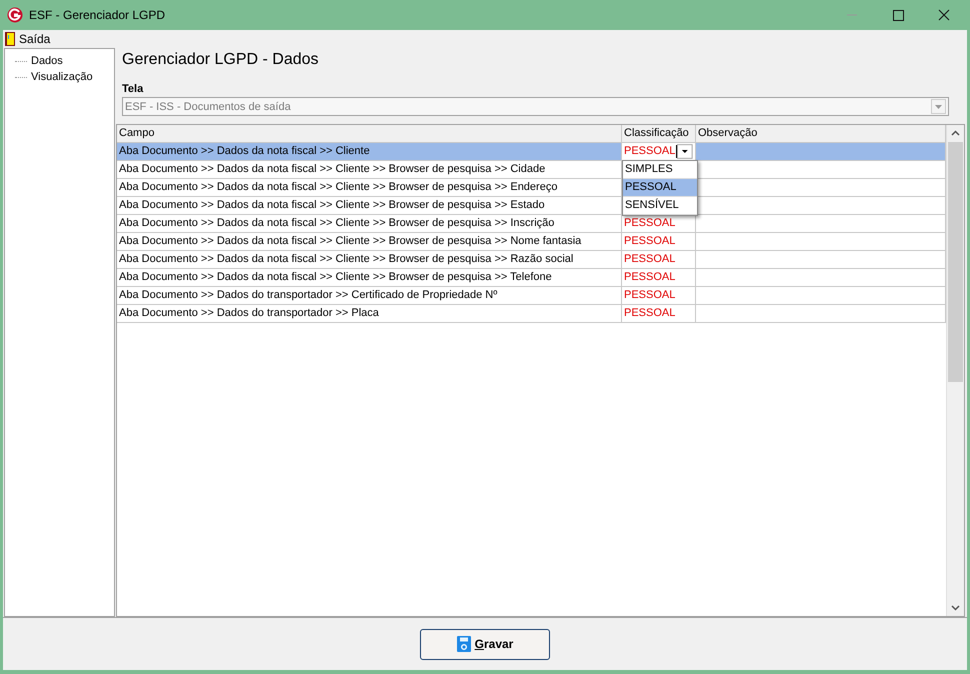 The image size is (970, 674). I want to click on table-row: Aba Documento >> Dados da nota fiscal >> Cliente >> Browser de pesquisa >> Razão social PESSOAL, so click(531, 260).